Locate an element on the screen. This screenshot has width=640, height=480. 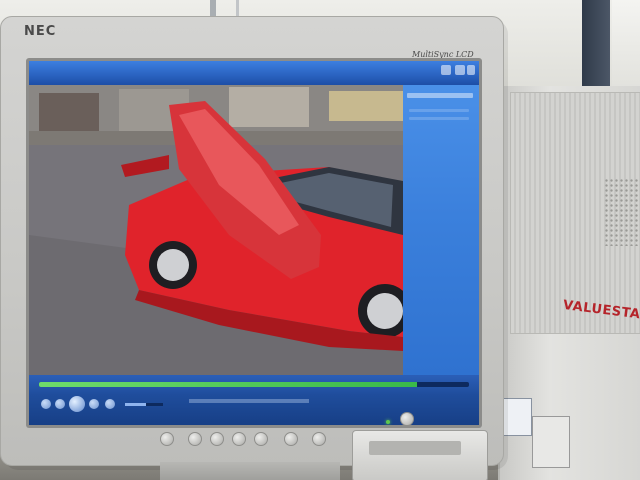
seek-bar is located at coordinates (254, 384).